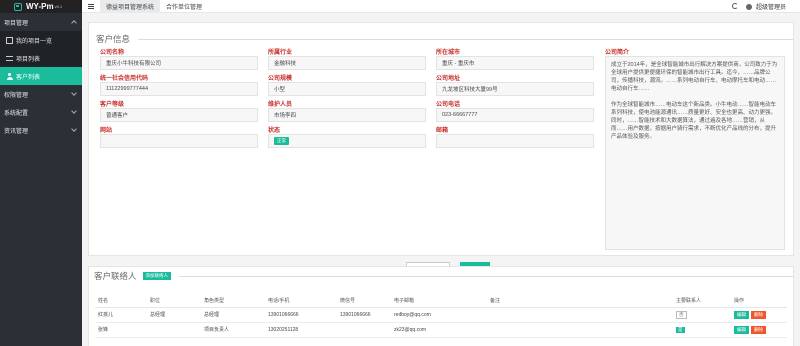 This screenshot has height=346, width=800. I want to click on field-value: 023-66667777, so click(515, 115).